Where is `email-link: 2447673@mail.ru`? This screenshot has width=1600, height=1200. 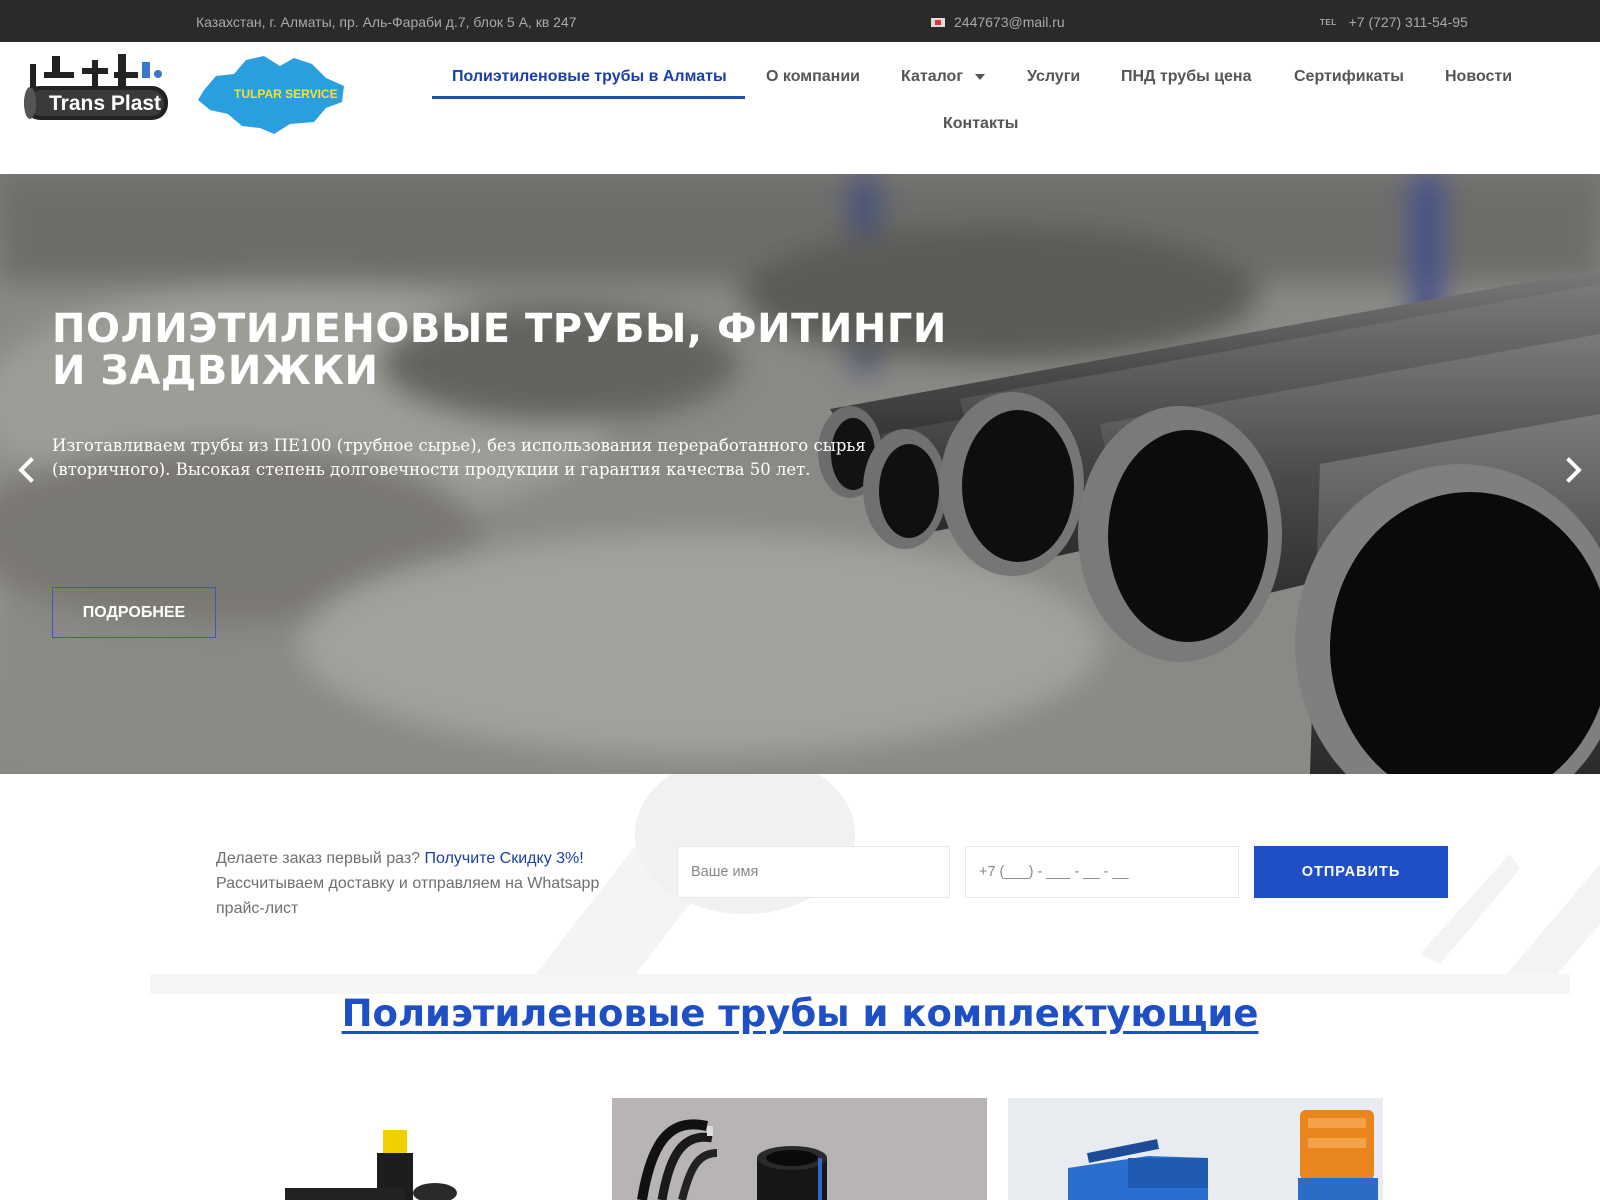 email-link: 2447673@mail.ru is located at coordinates (998, 22).